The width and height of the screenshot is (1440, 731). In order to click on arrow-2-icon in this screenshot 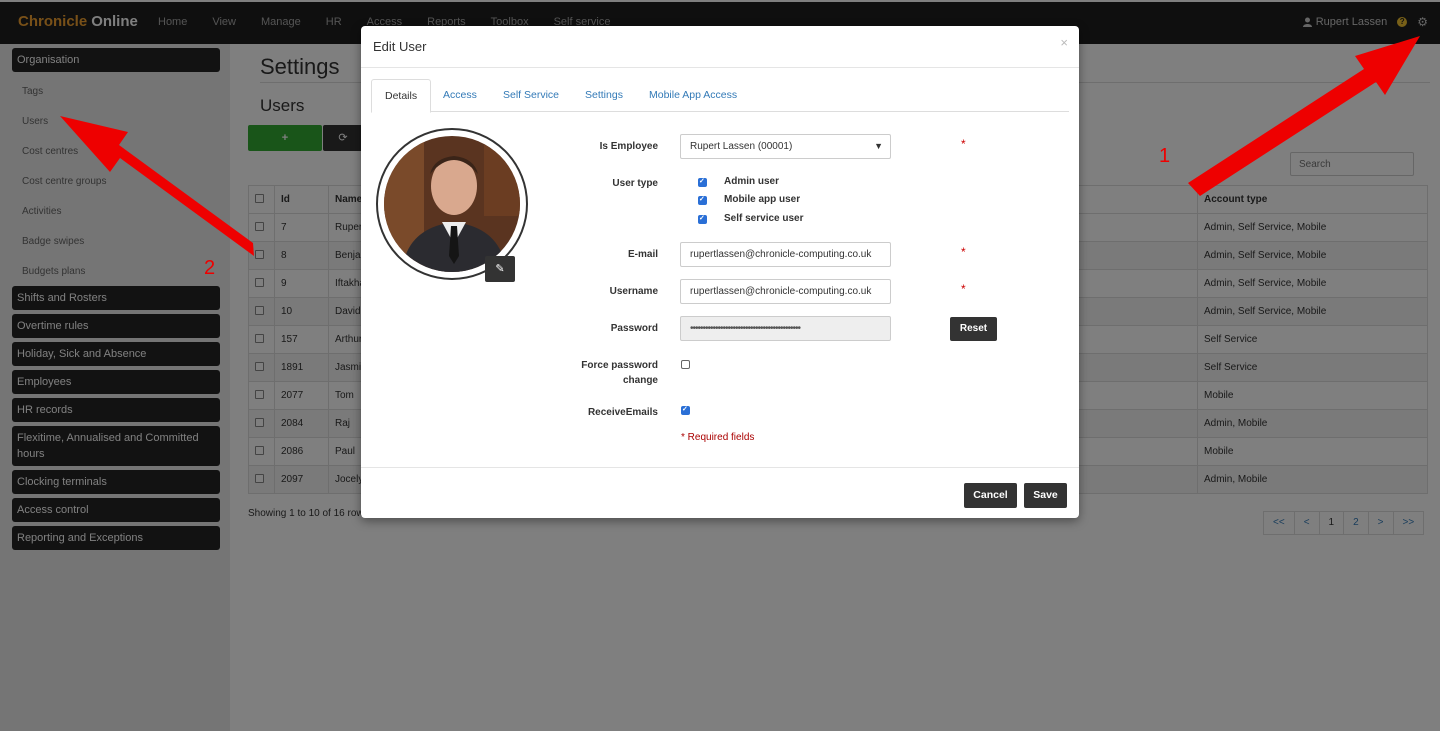, I will do `click(157, 186)`.